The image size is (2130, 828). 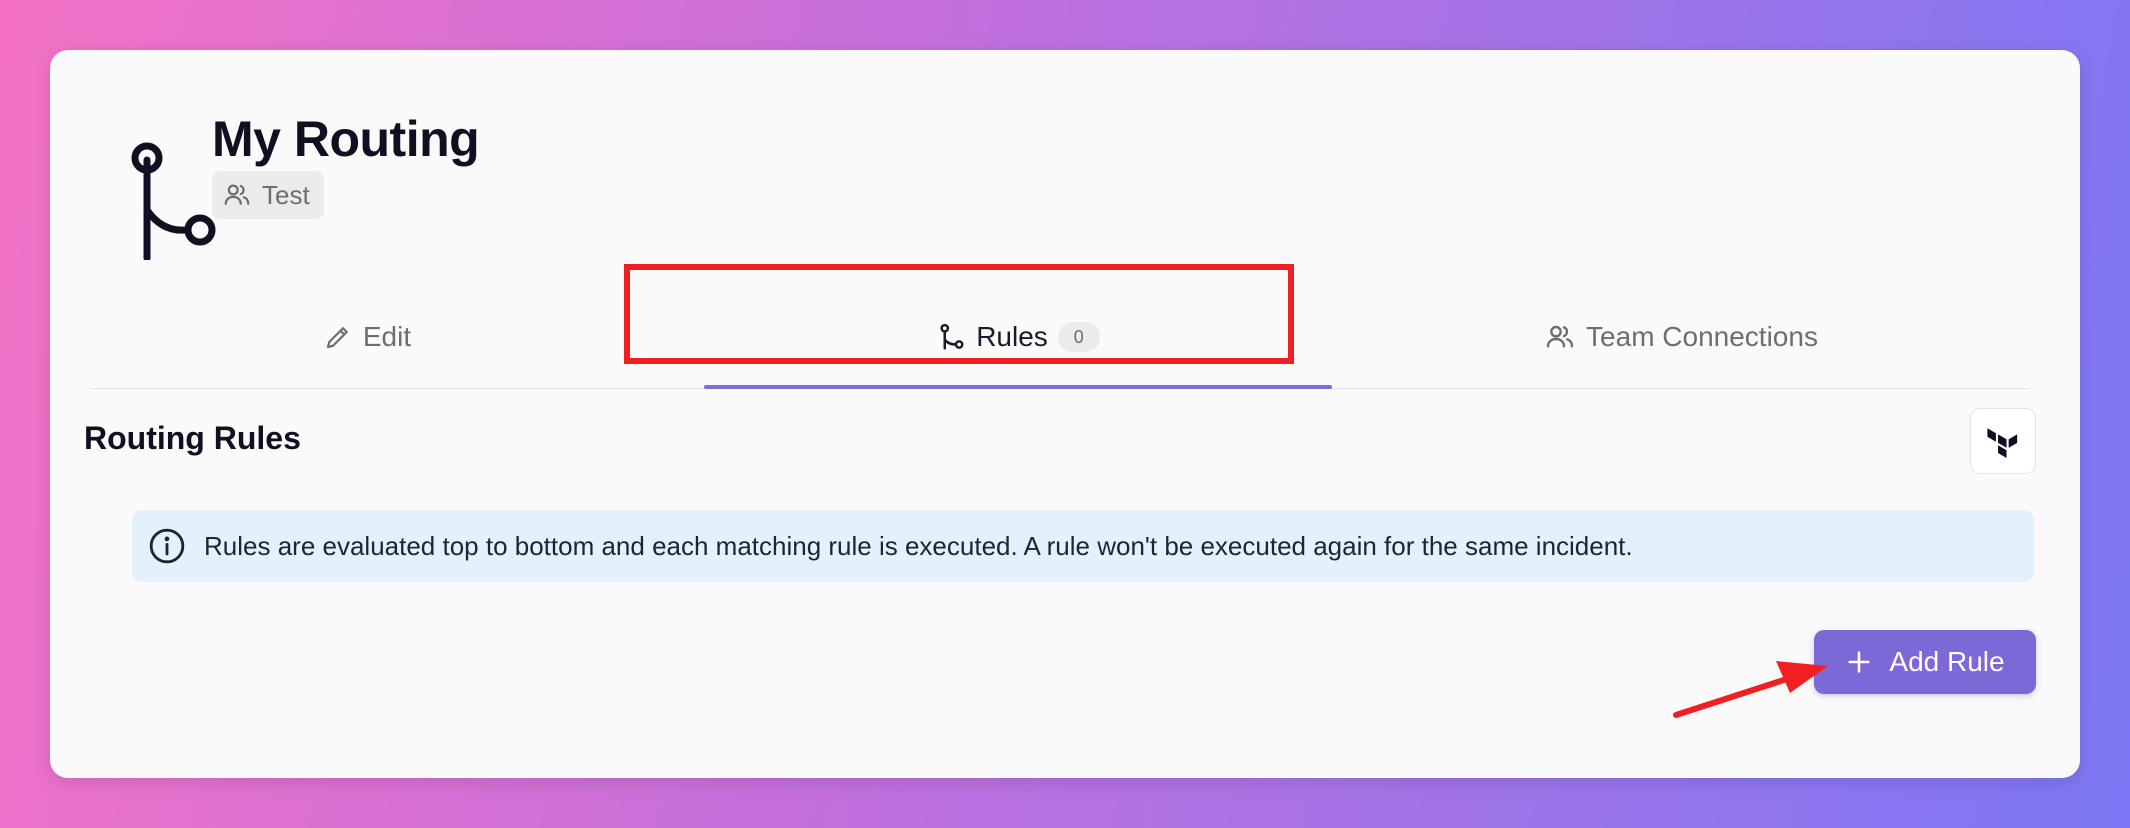 I want to click on add-rule-label: Add Rule, so click(x=1947, y=661).